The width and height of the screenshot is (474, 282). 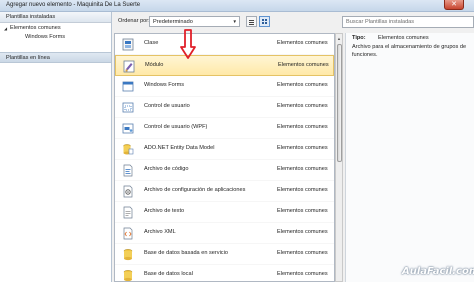 I want to click on template-list-scrollbar: ▲, so click(x=339, y=157).